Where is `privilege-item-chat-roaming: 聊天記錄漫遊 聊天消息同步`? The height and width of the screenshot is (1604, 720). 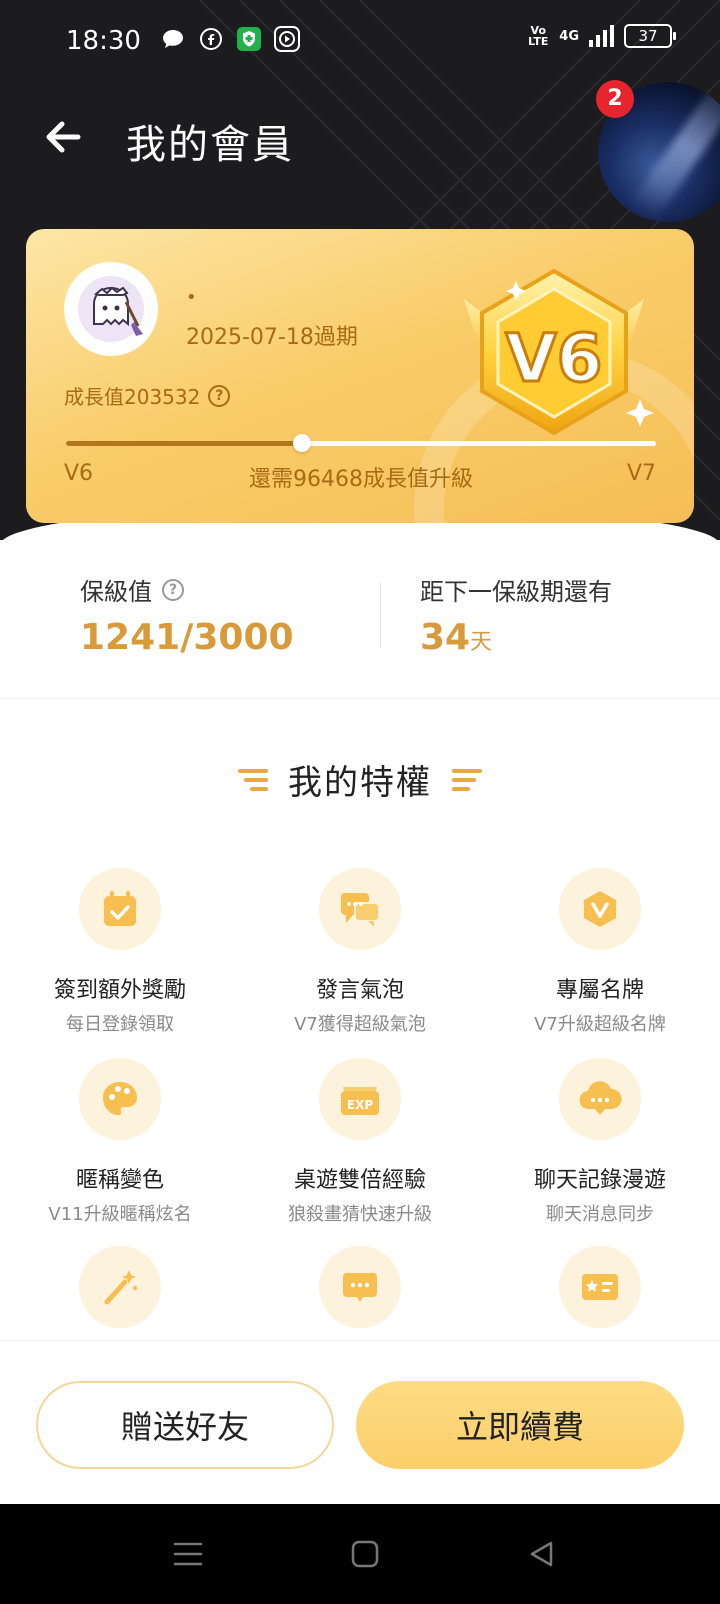
privilege-item-chat-roaming: 聊天記錄漫遊 聊天消息同步 is located at coordinates (600, 1142).